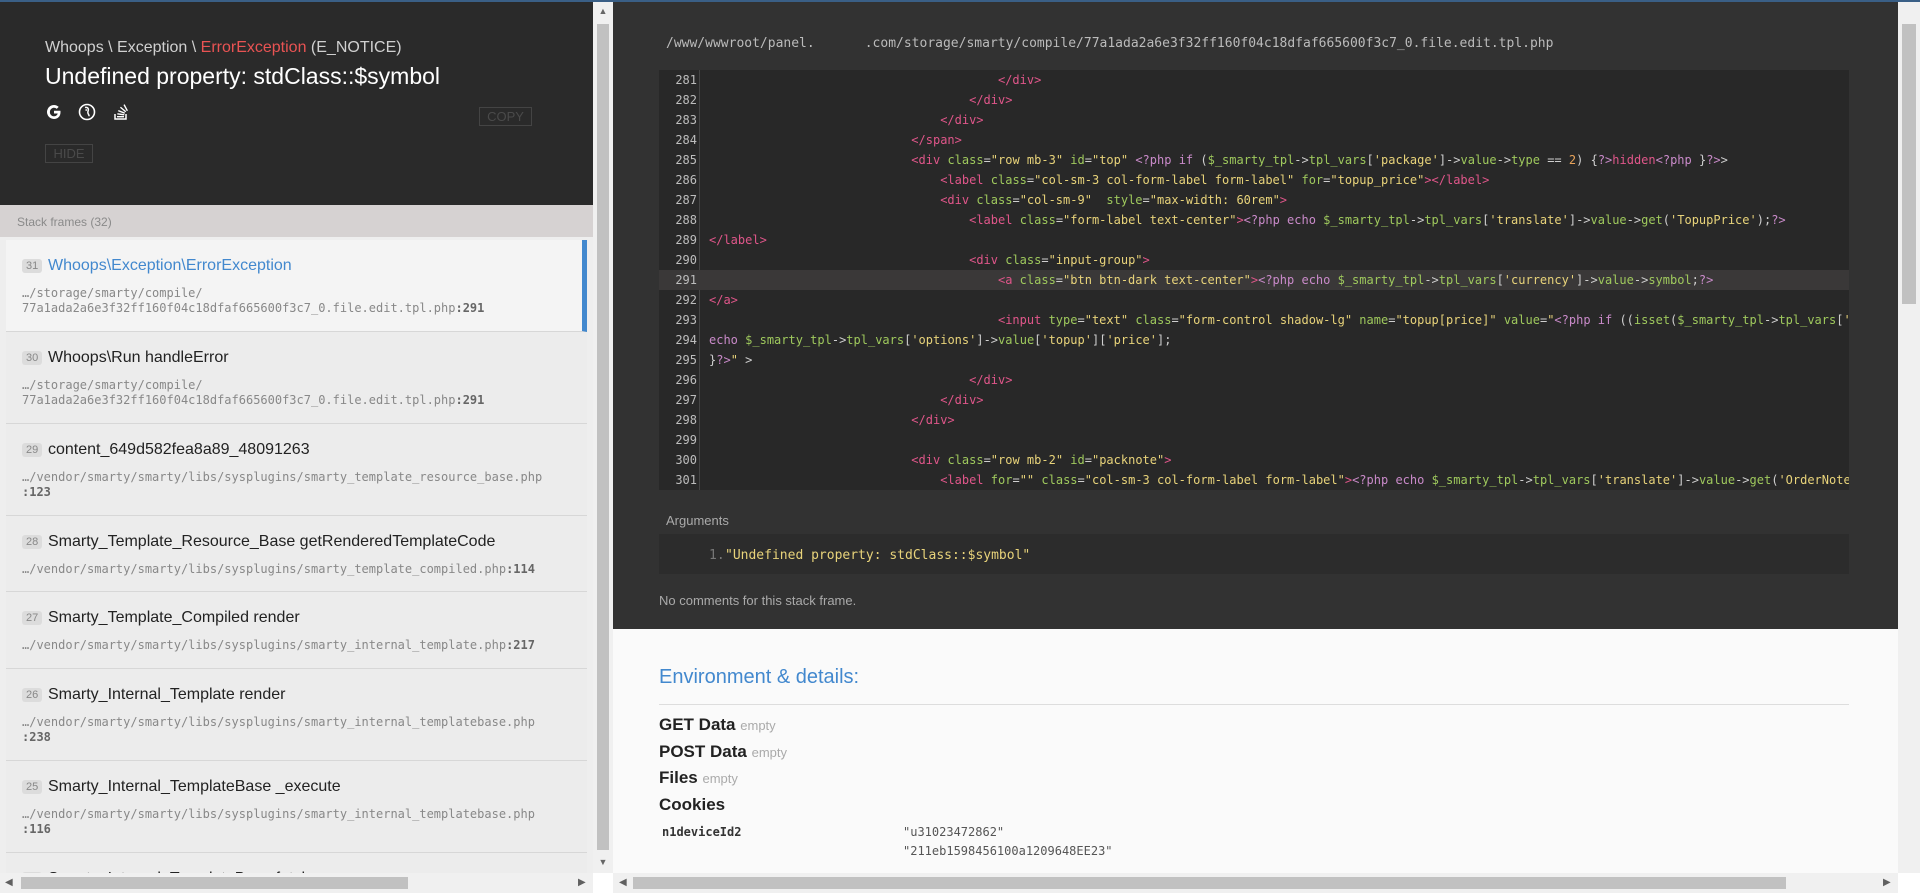  Describe the element at coordinates (32, 450) in the screenshot. I see `frame-number: 29` at that location.